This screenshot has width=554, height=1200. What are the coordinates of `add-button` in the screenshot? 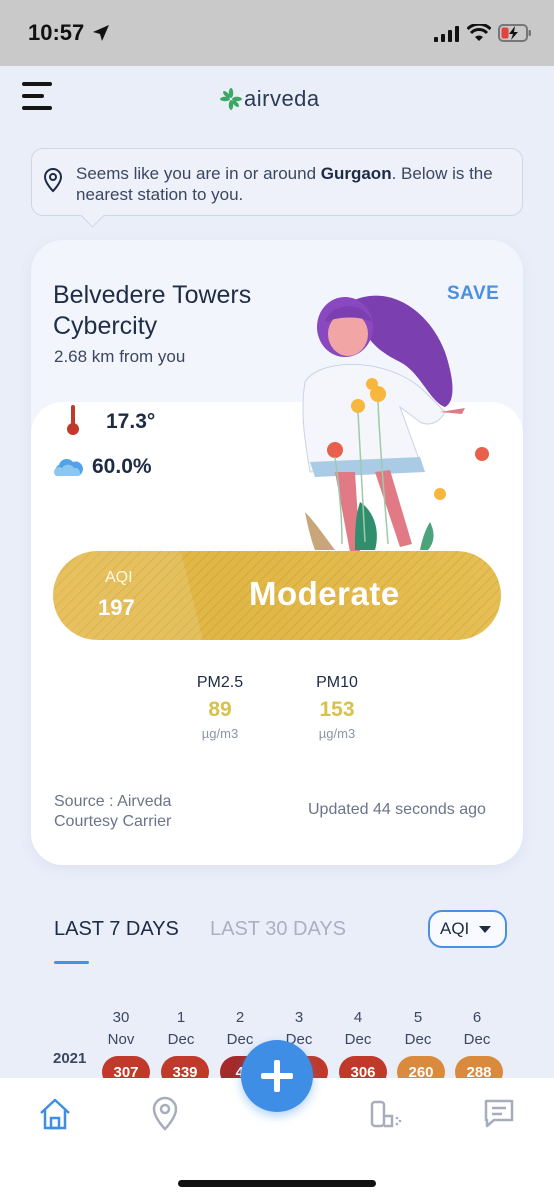 It's located at (277, 1076).